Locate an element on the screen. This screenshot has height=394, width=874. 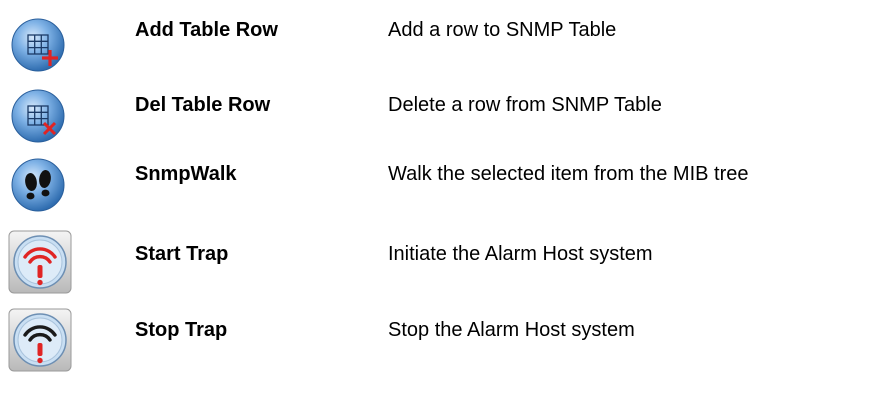
footprints-icon is located at coordinates (41, 186).